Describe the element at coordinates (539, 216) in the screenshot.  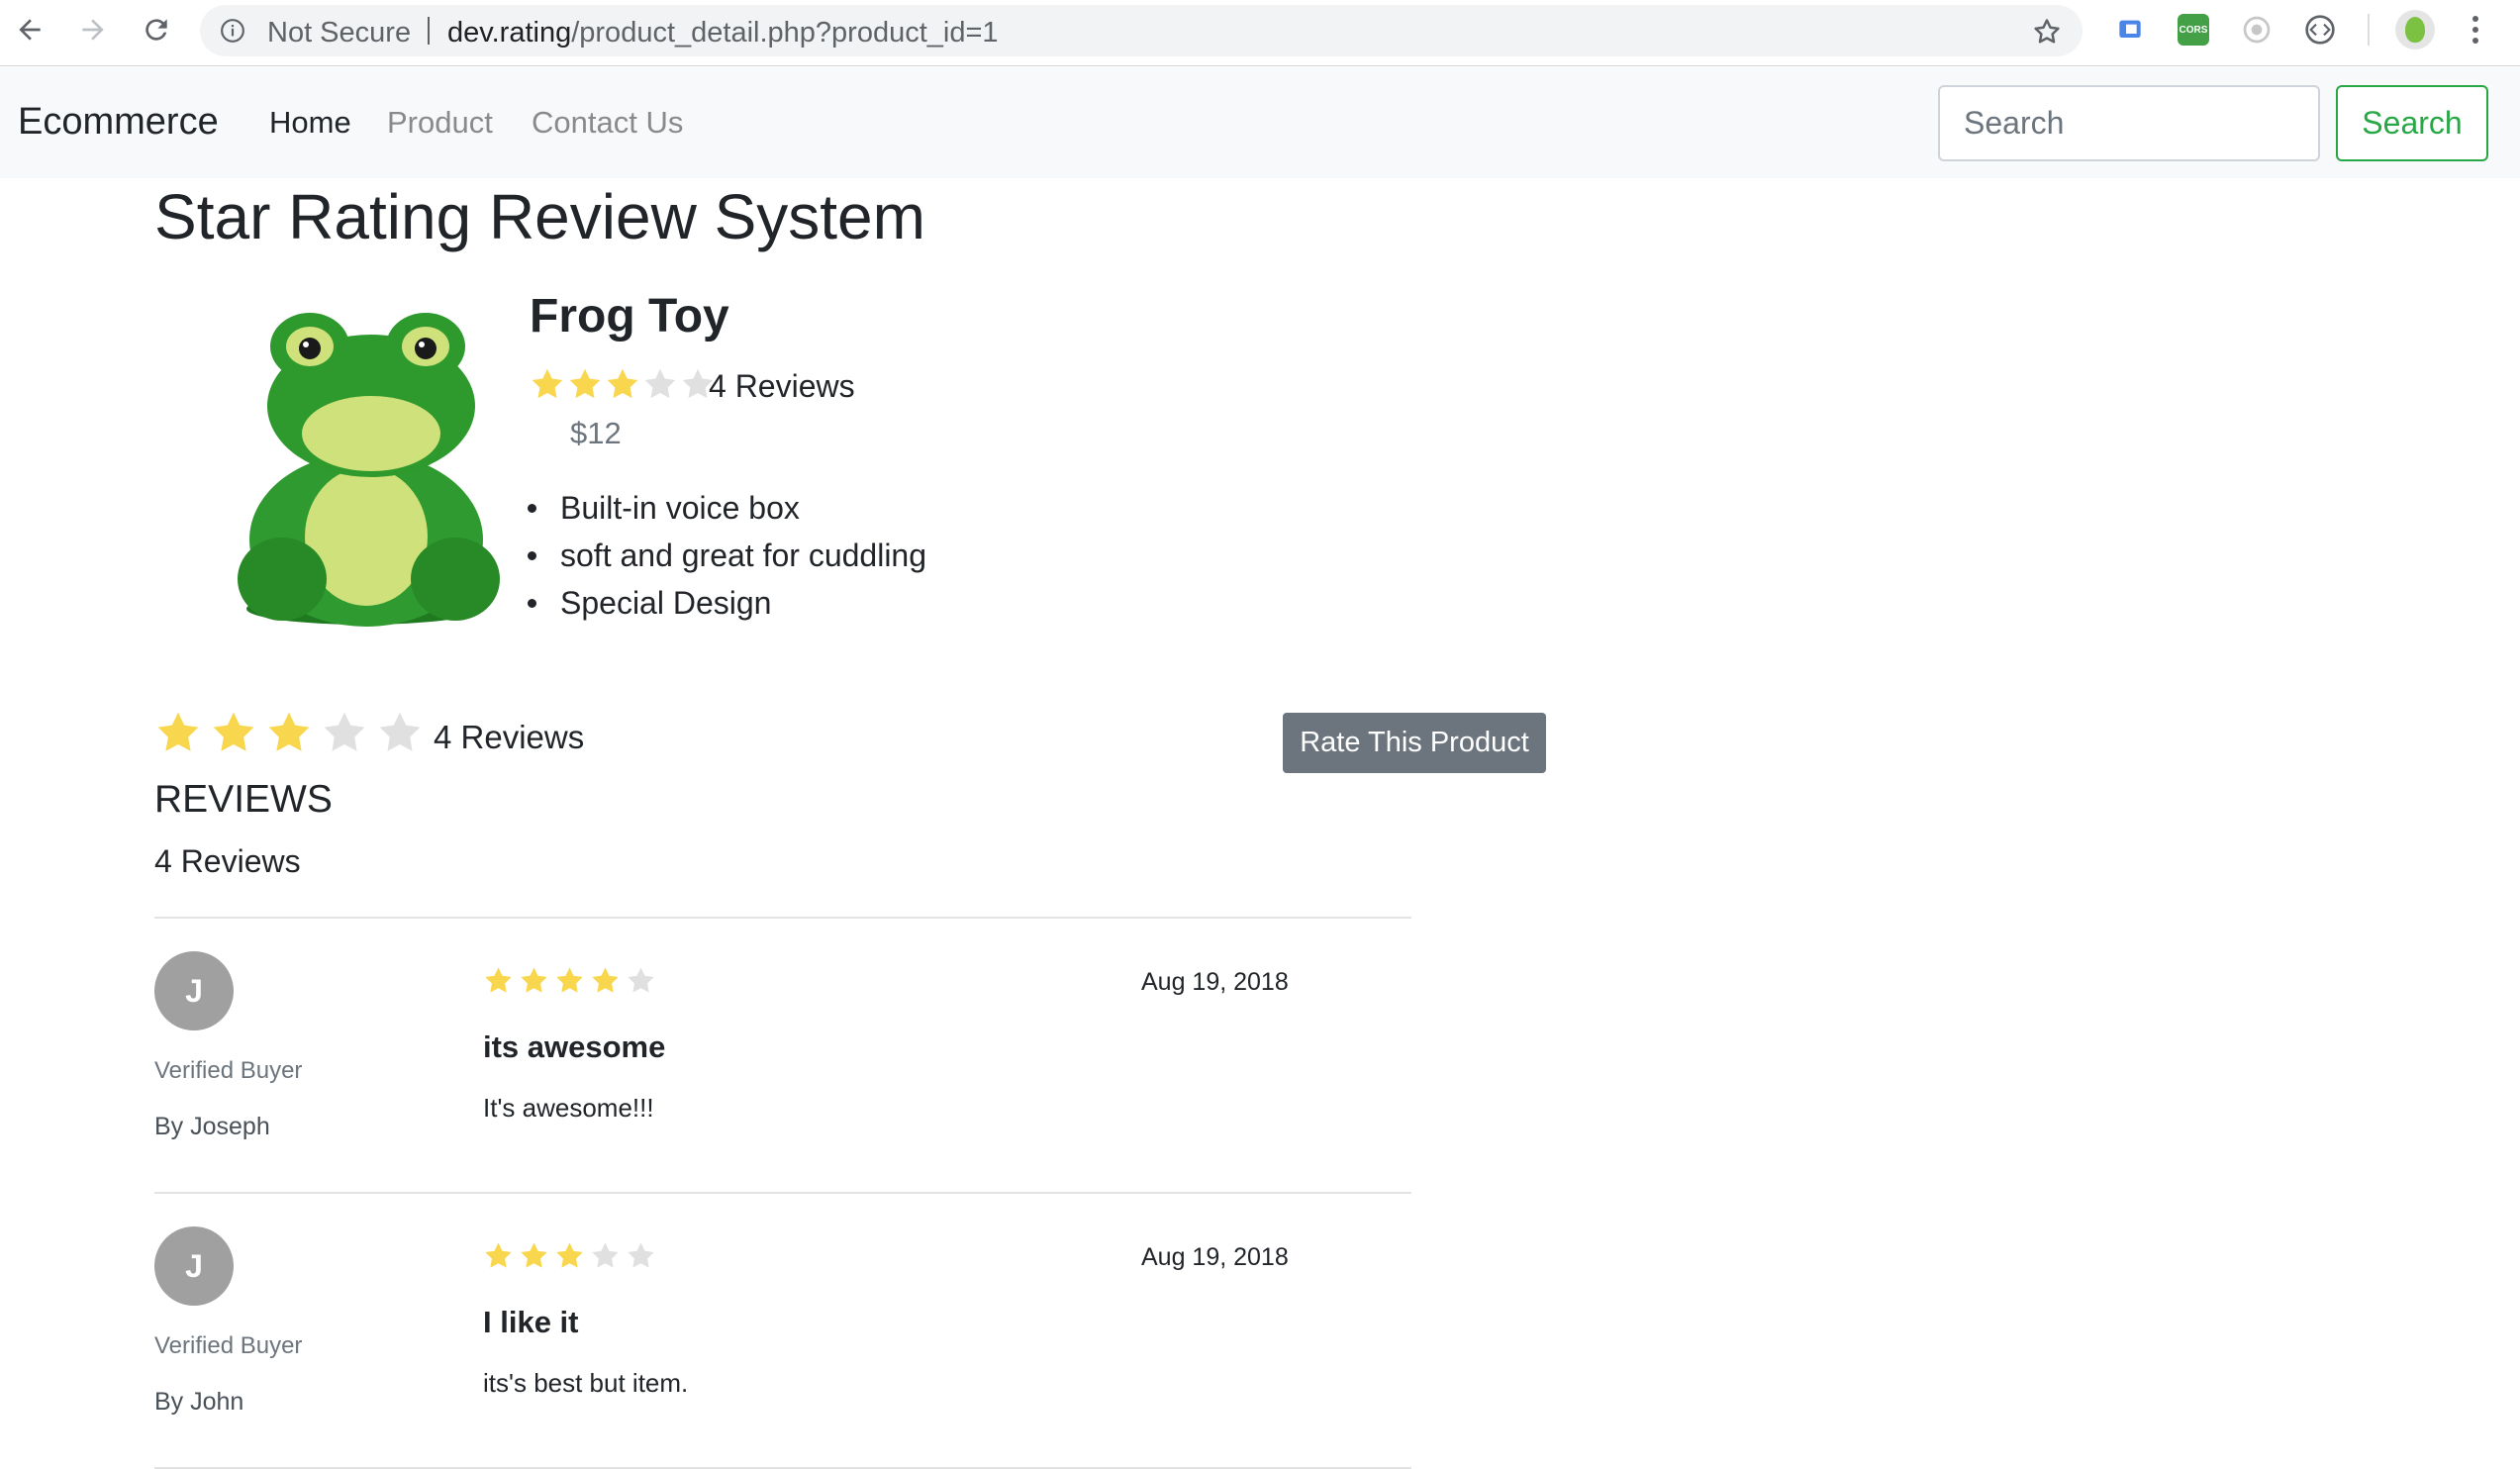
I see `page-title: Star Rating Review System` at that location.